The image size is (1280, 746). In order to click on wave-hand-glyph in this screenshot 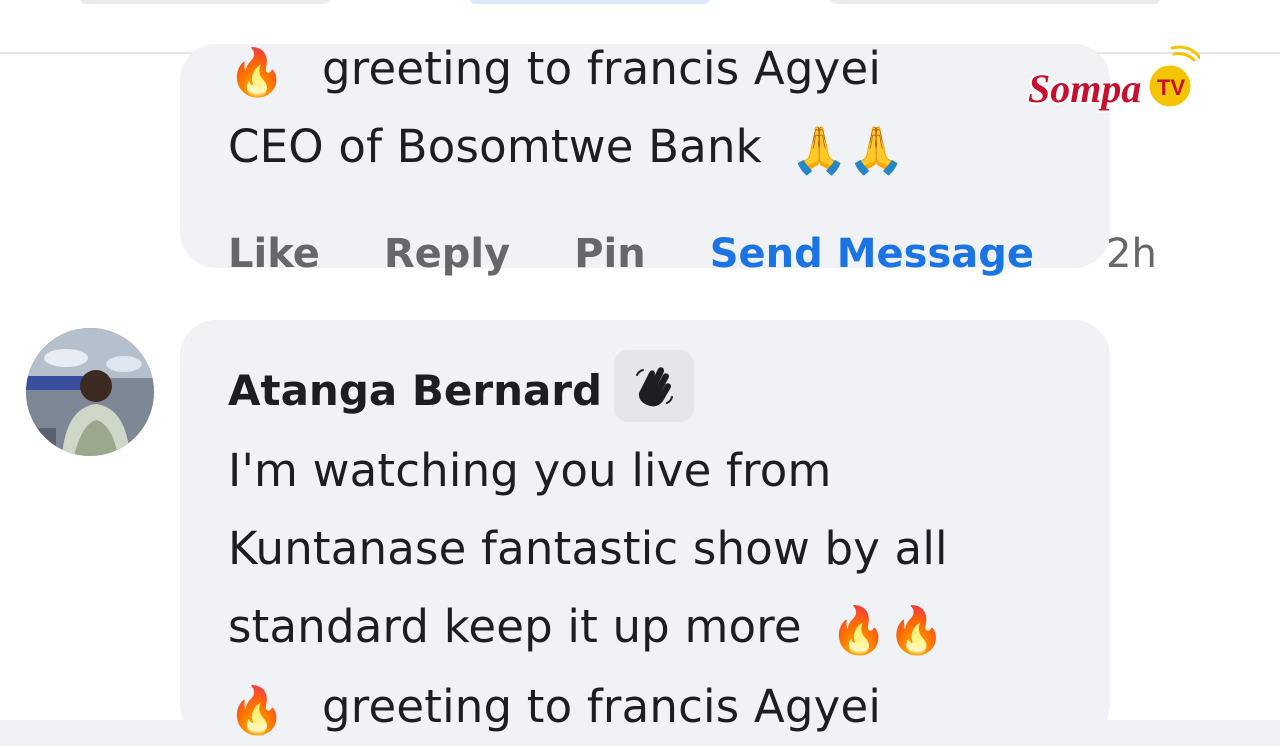, I will do `click(654, 387)`.